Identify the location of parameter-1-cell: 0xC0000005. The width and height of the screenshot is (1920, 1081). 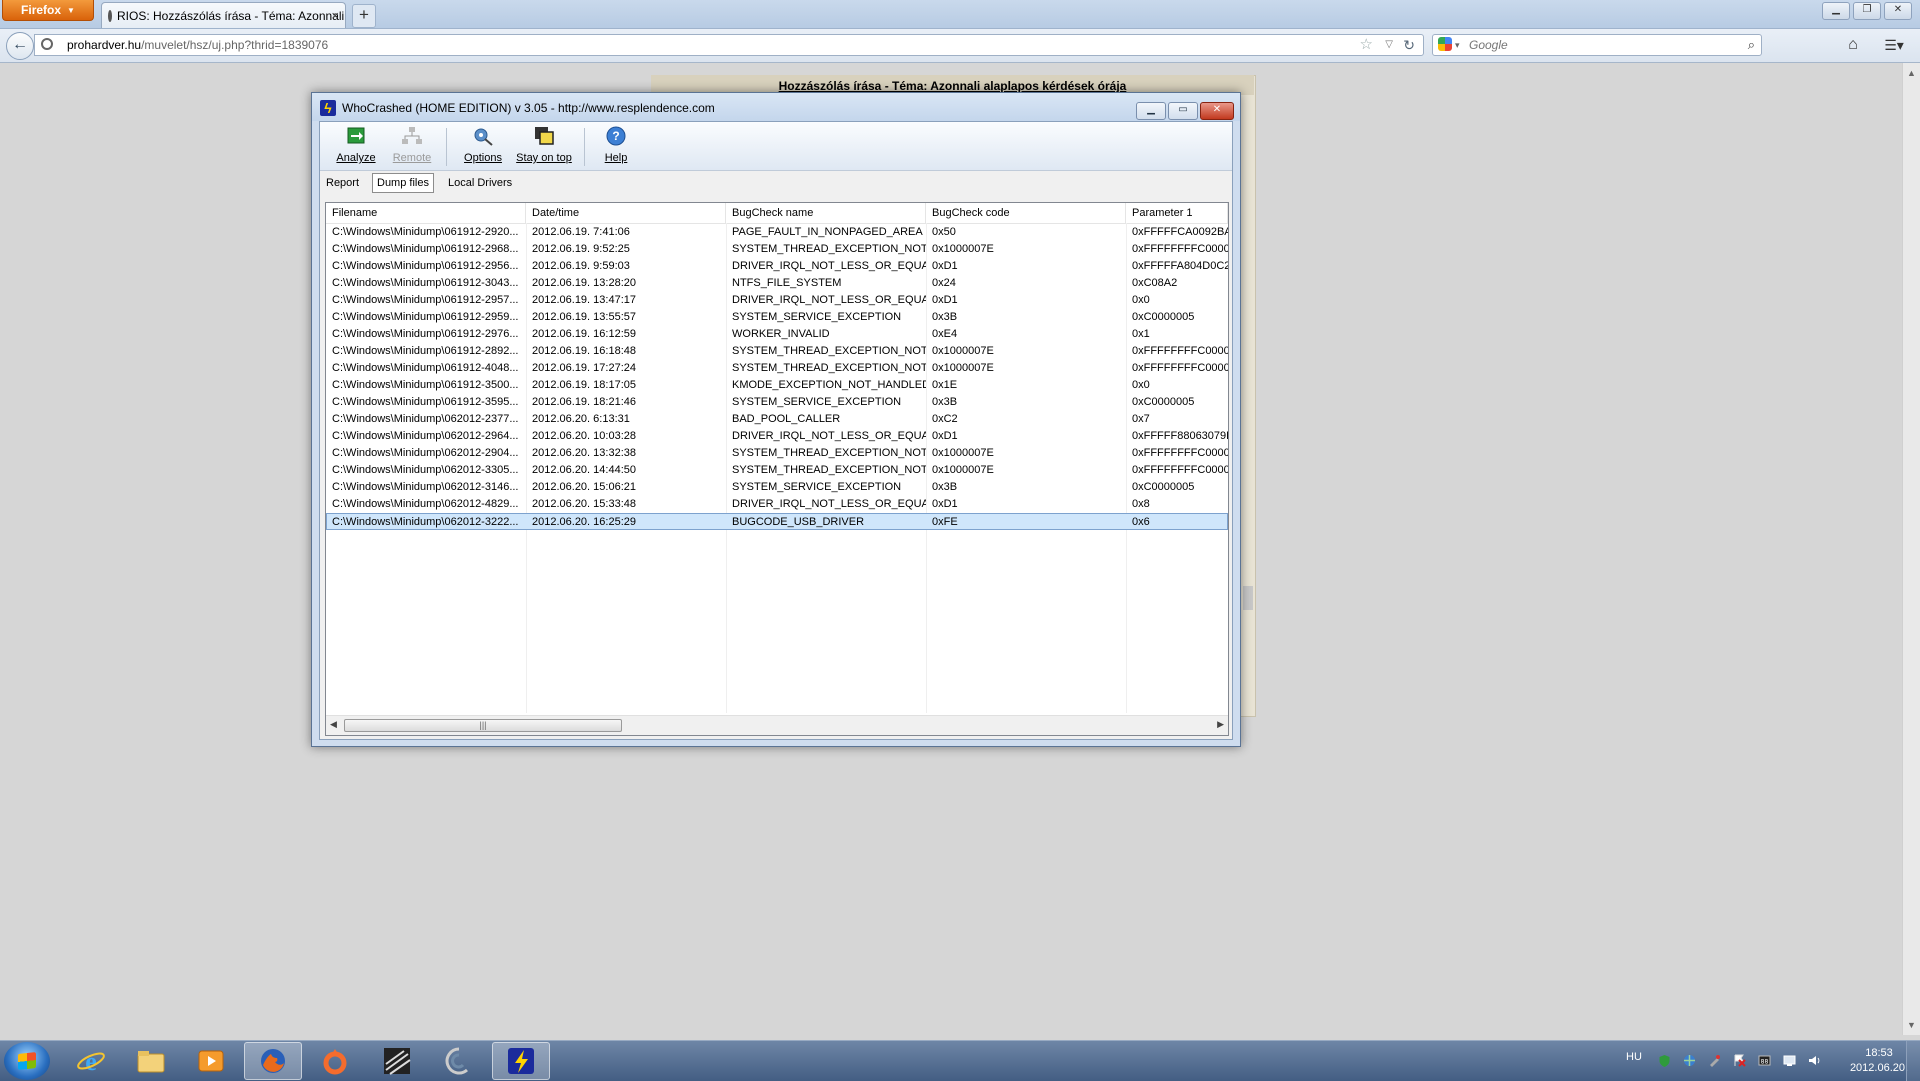
(1163, 487).